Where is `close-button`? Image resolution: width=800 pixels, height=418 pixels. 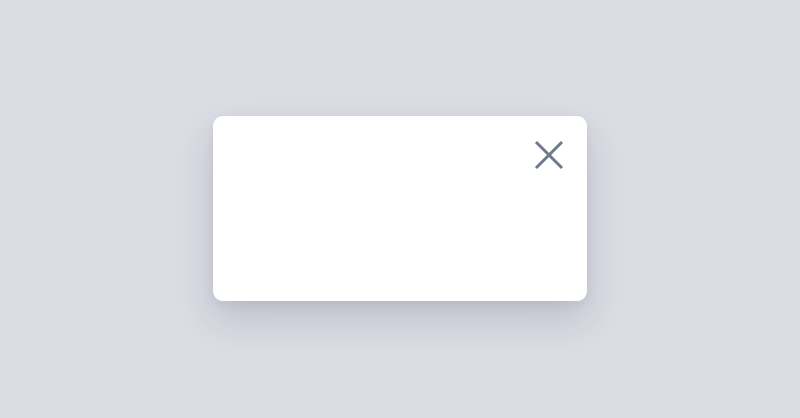 close-button is located at coordinates (549, 155).